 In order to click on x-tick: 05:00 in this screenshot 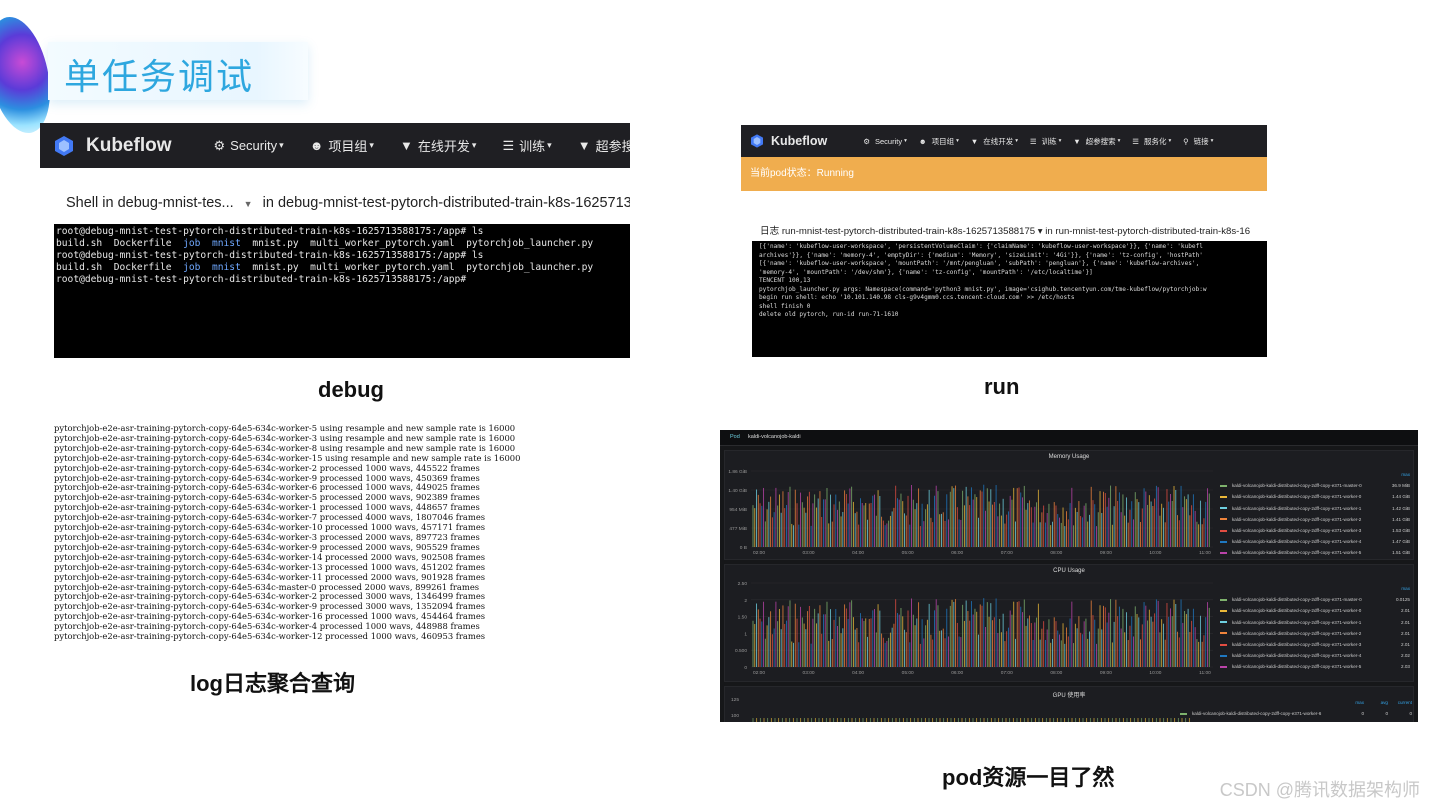, I will do `click(908, 553)`.